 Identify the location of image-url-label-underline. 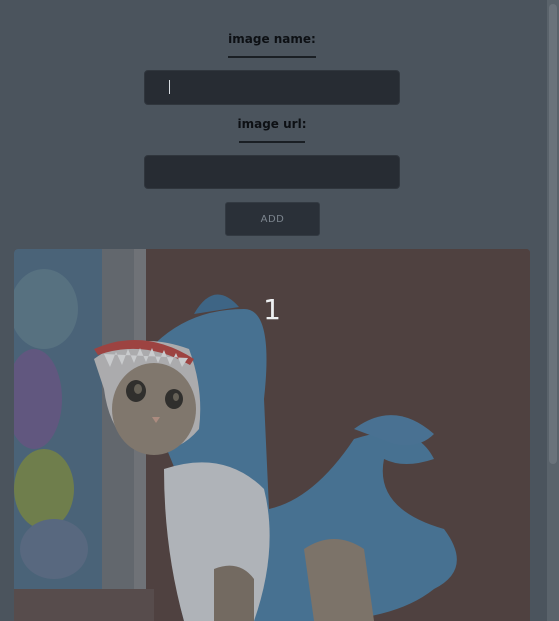
(272, 142).